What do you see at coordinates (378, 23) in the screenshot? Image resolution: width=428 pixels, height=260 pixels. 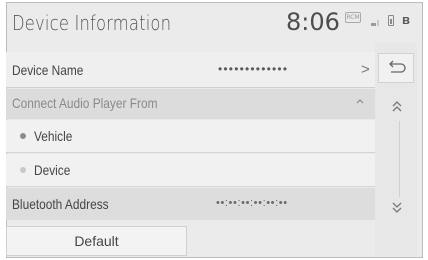 I see `signal-bar-icon` at bounding box center [378, 23].